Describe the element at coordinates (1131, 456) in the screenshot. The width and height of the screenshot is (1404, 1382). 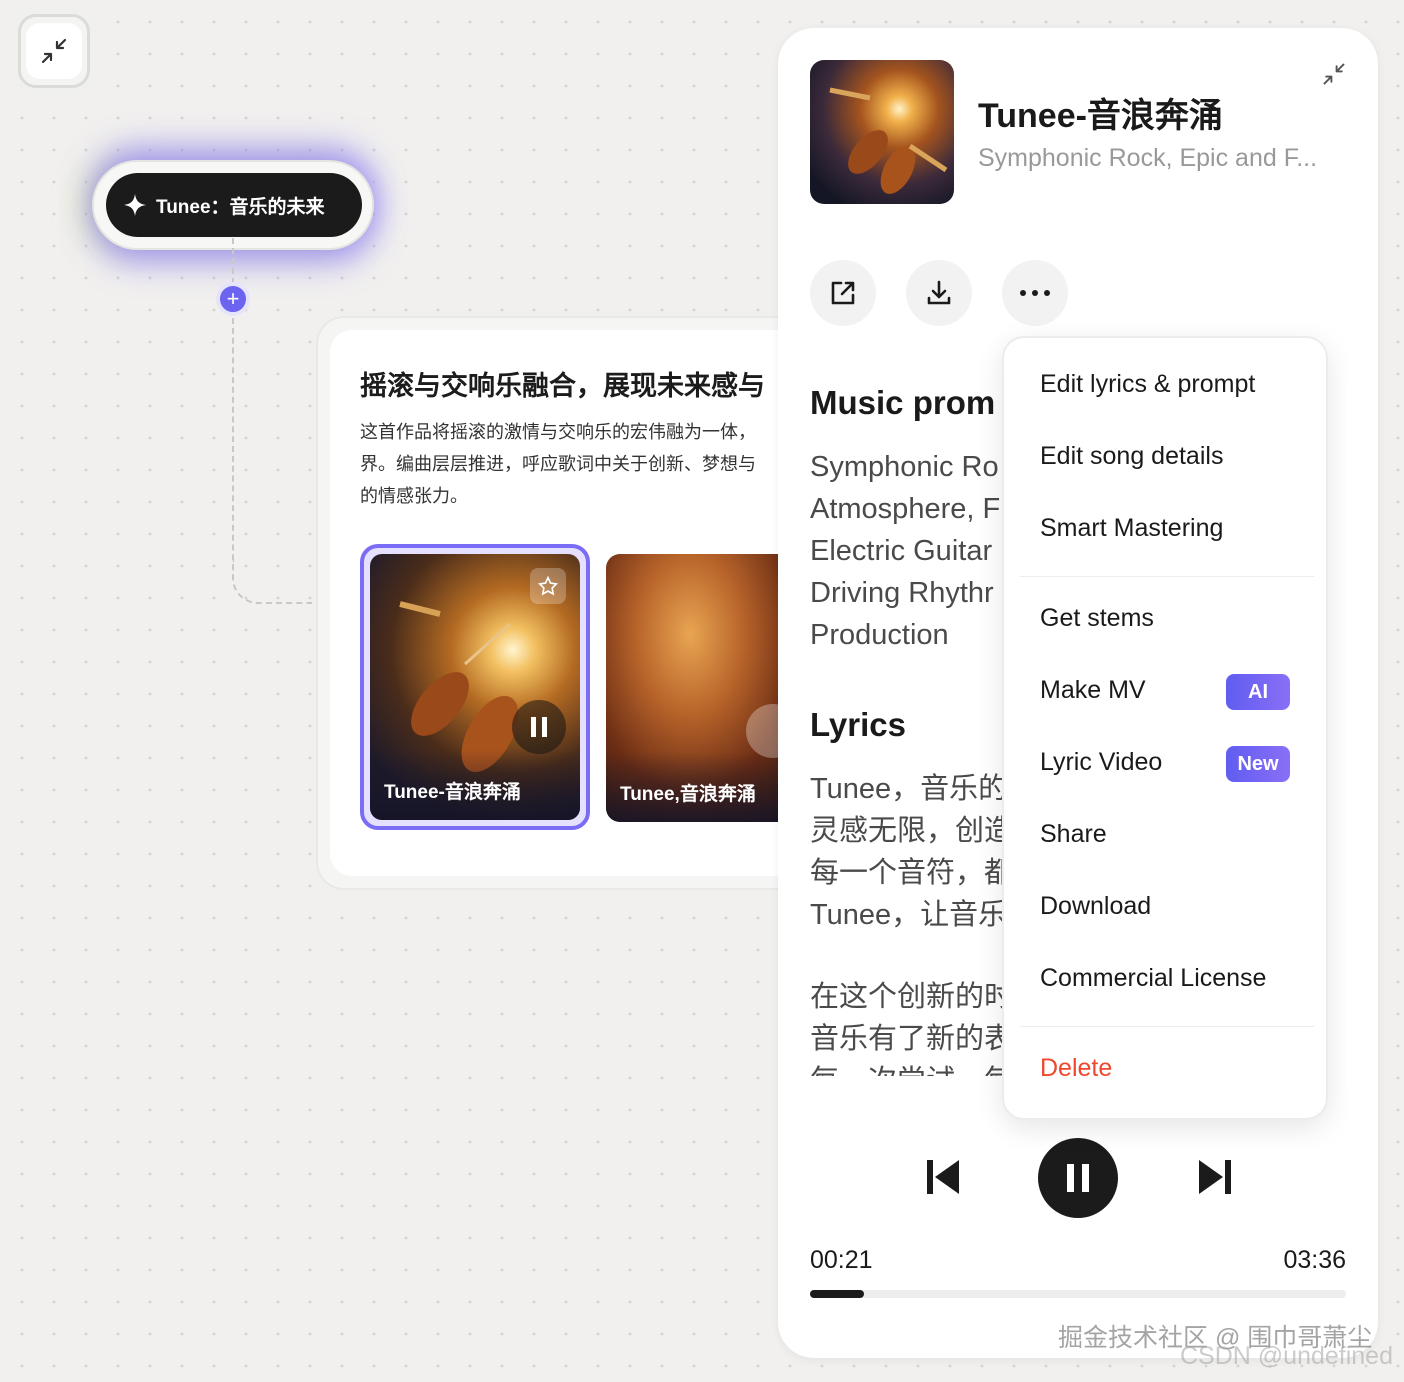
I see `menu-item-edit-details: Edit song details` at that location.